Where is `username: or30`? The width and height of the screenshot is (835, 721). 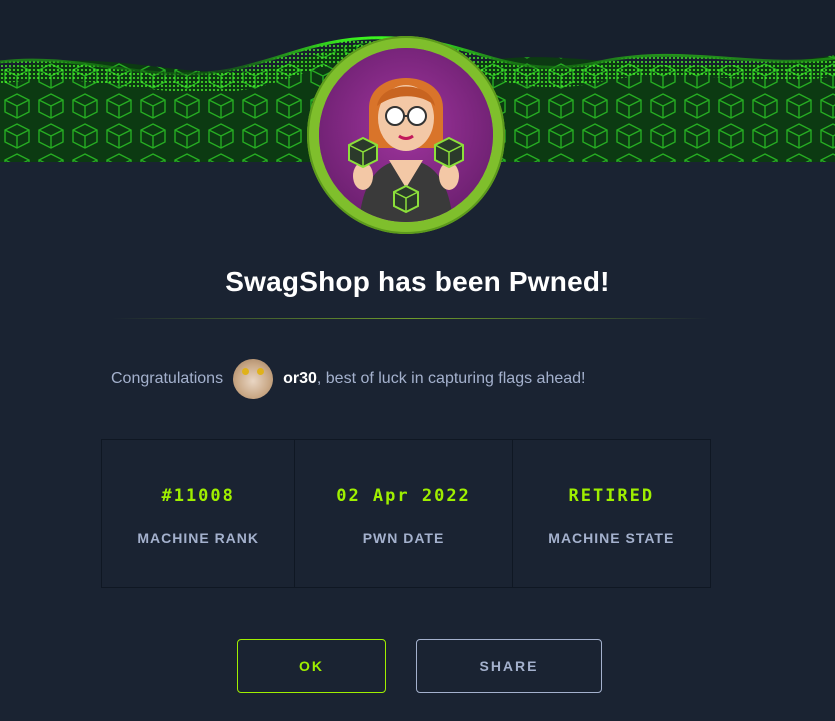
username: or30 is located at coordinates (300, 379).